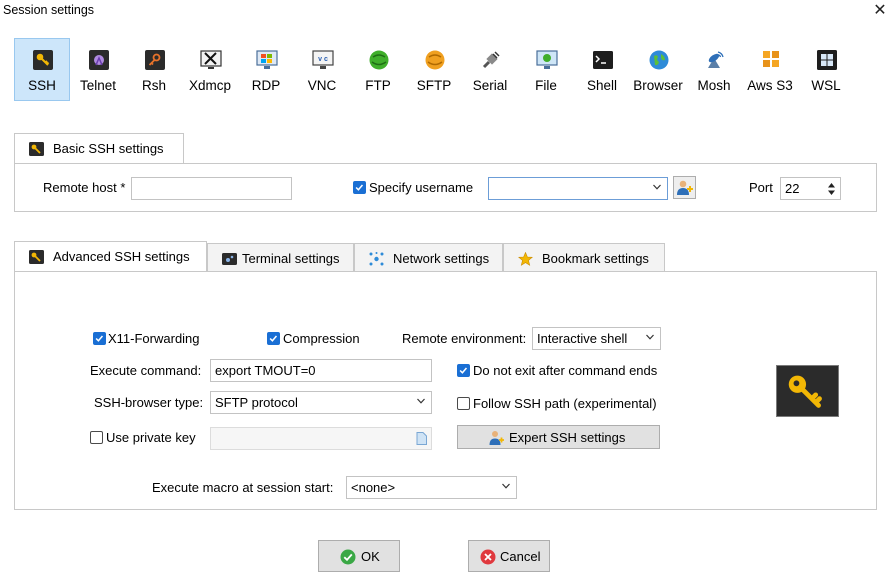 Image resolution: width=890 pixels, height=586 pixels. What do you see at coordinates (509, 556) in the screenshot?
I see `cancel-button: Cancel` at bounding box center [509, 556].